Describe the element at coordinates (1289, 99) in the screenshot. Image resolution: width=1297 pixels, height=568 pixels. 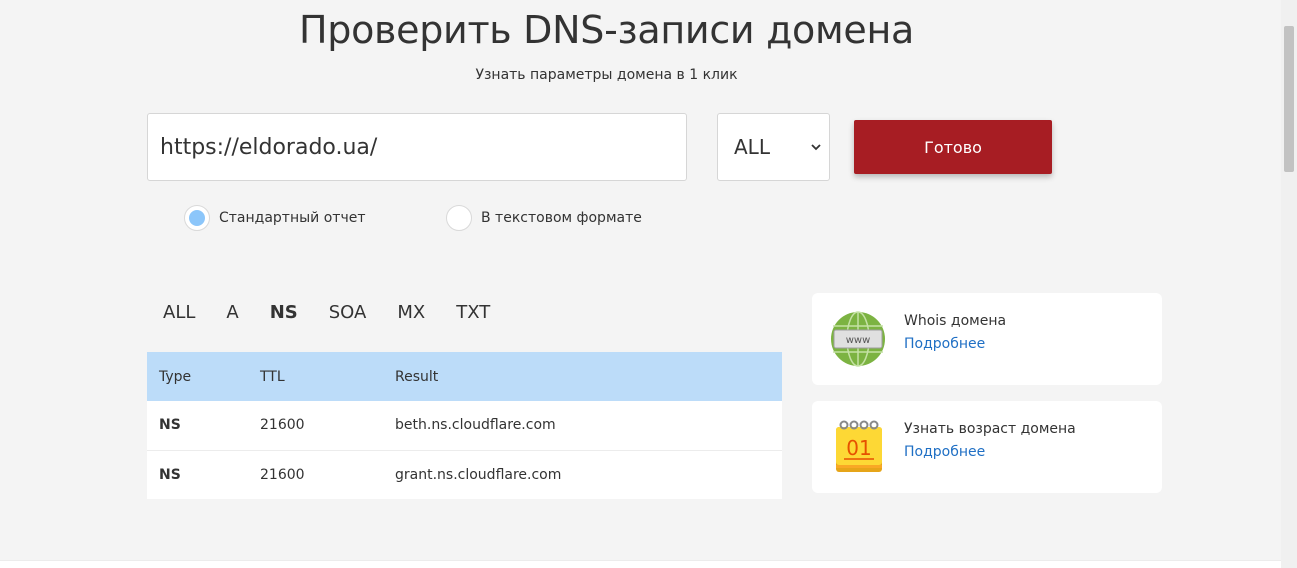
I see `scrollbar-thumb` at that location.